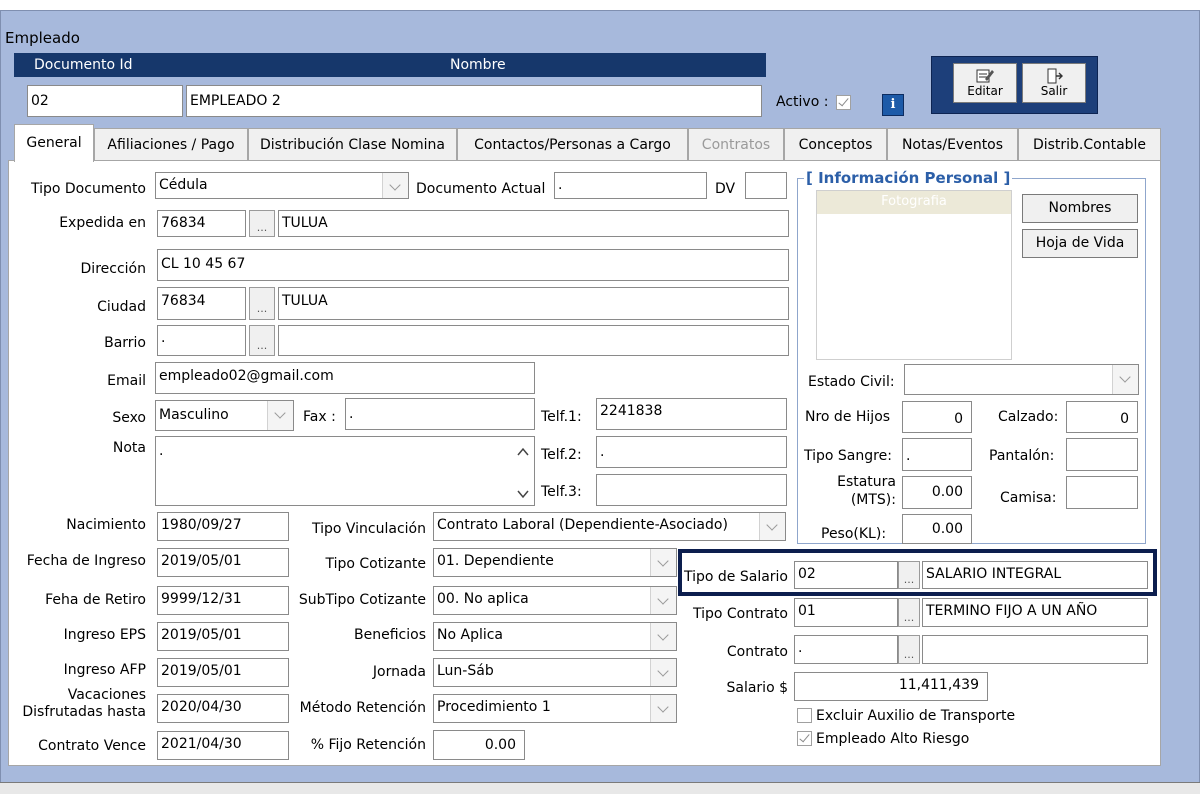 The width and height of the screenshot is (1200, 794). I want to click on vacaciones-label-line1: Vacaciones, so click(106, 695).